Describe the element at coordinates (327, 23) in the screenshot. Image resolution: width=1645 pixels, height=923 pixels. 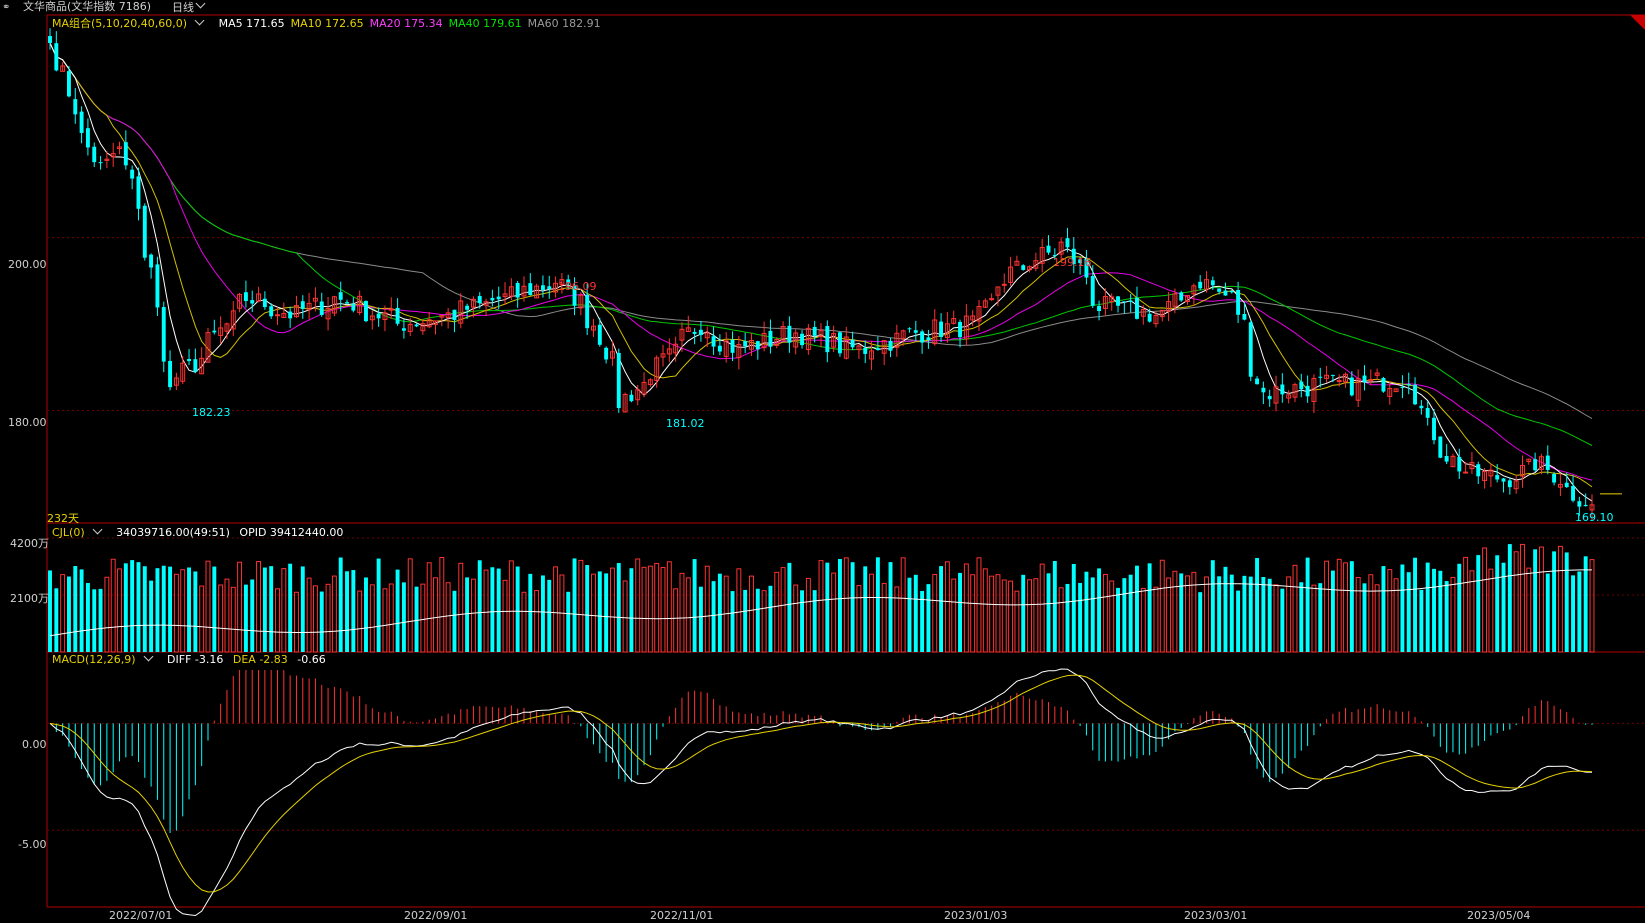
I see `ma-value-item: MA10 172.65` at that location.